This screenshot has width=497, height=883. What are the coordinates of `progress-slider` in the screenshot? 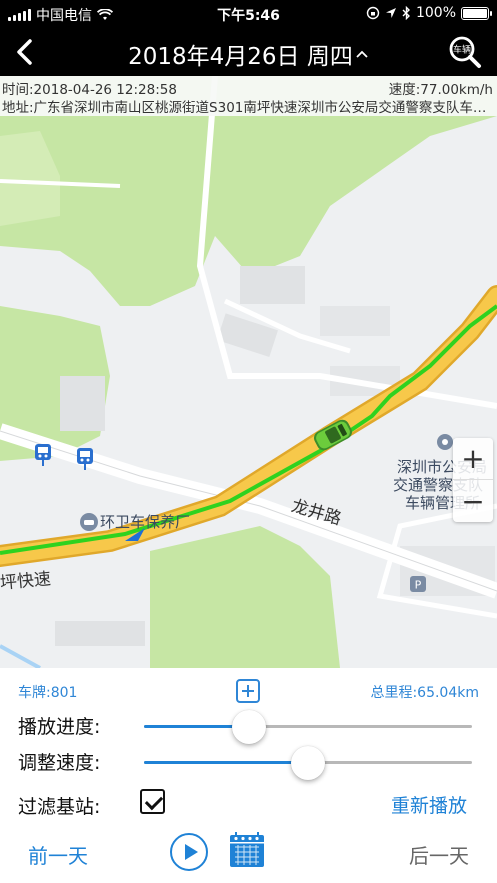 It's located at (308, 727).